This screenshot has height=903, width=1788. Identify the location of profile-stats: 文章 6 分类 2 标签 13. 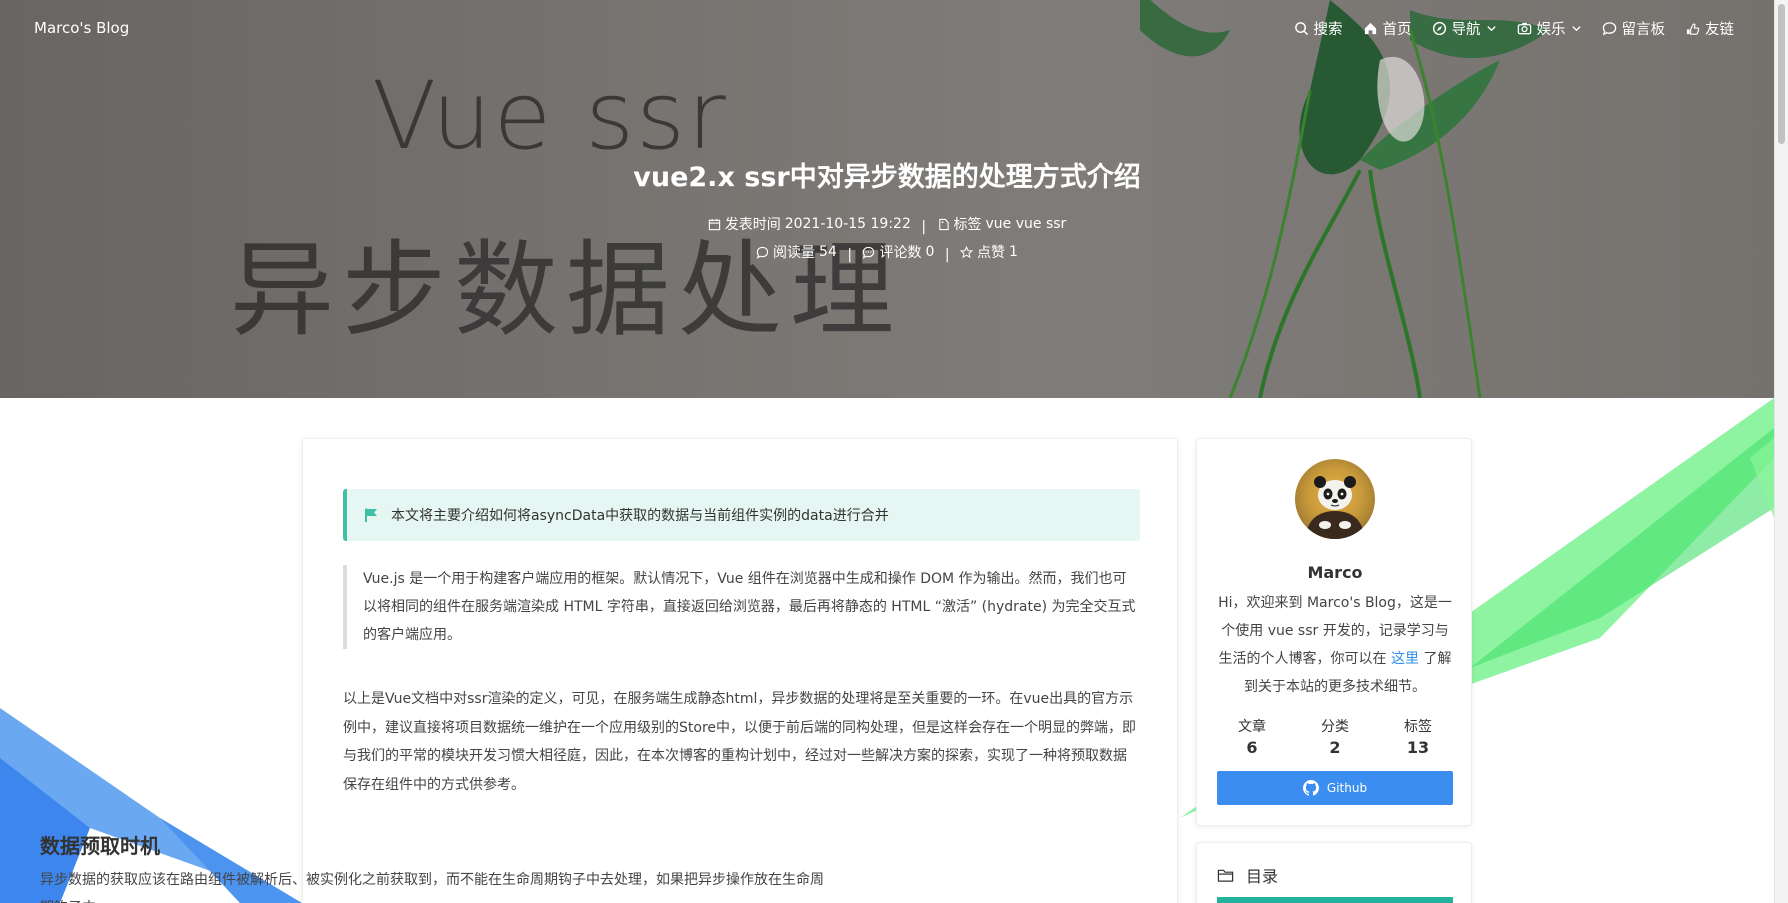
(1335, 736).